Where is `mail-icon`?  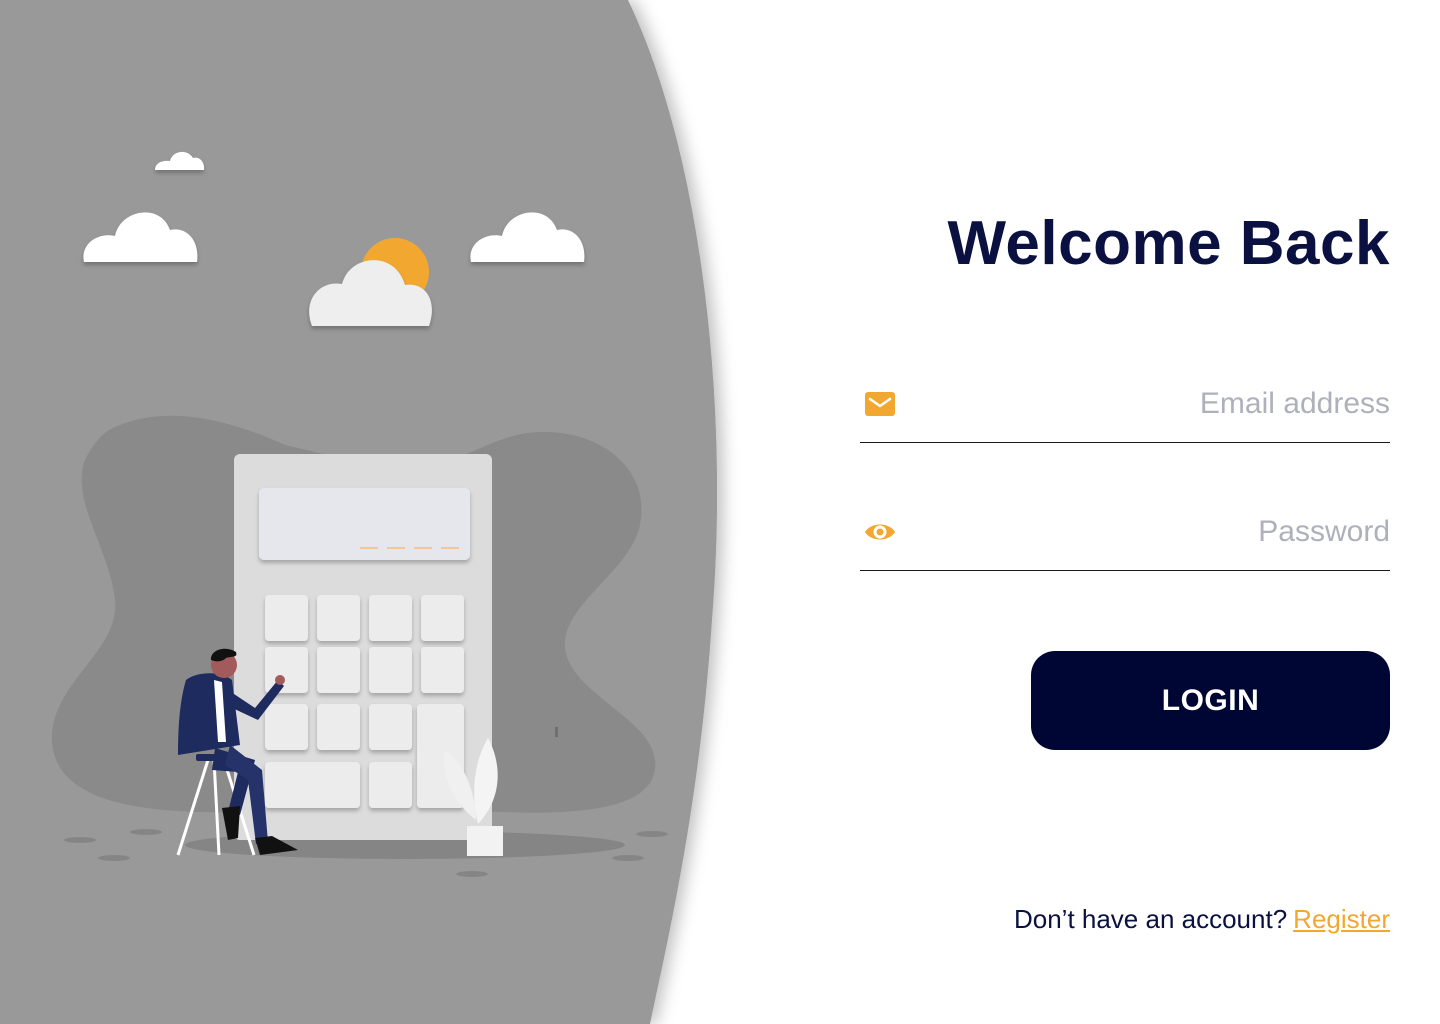 mail-icon is located at coordinates (880, 404).